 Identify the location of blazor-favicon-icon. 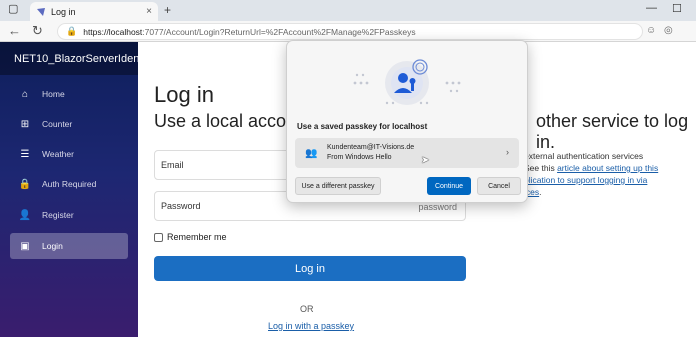
(41, 11).